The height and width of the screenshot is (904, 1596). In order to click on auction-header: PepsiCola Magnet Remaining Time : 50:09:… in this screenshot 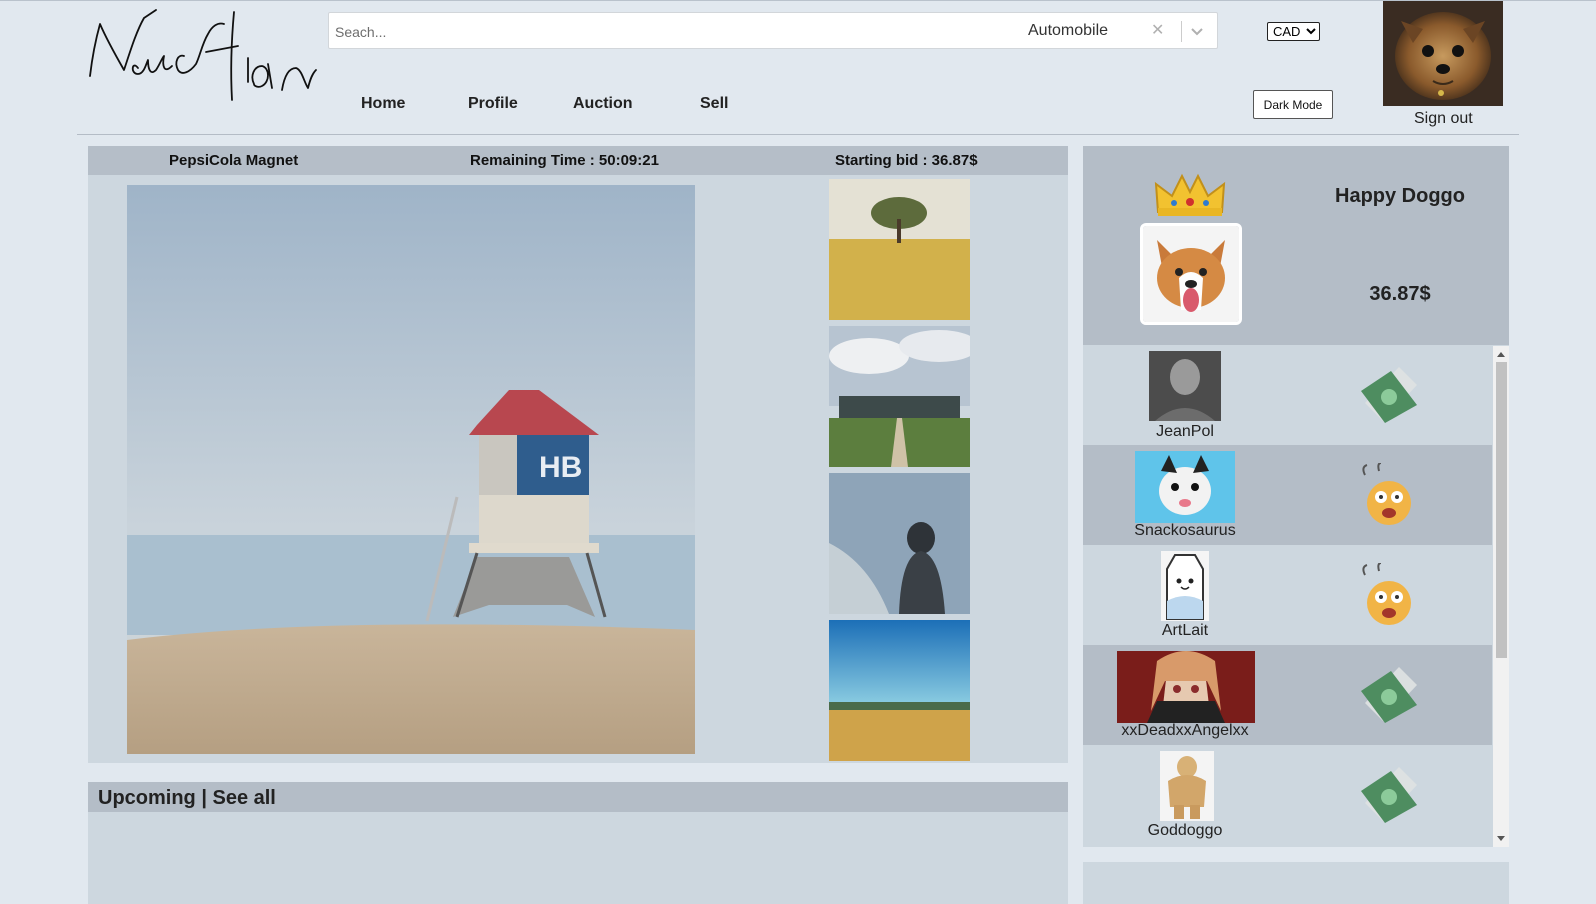, I will do `click(578, 160)`.